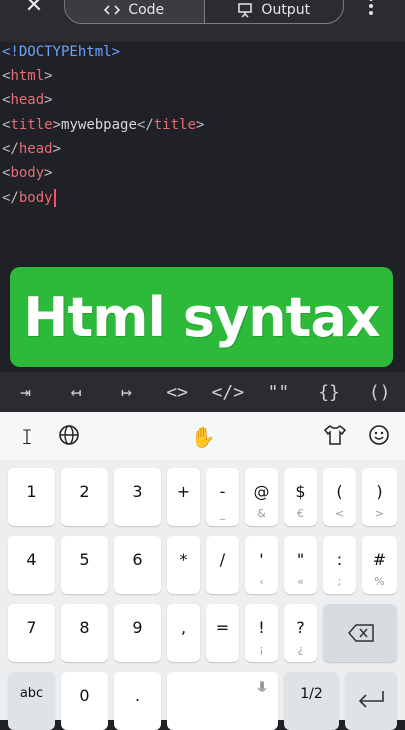  Describe the element at coordinates (202, 392) in the screenshot. I see `symbol-bar: ⇥ ↤ ↦ <> </> "" {} ()` at that location.